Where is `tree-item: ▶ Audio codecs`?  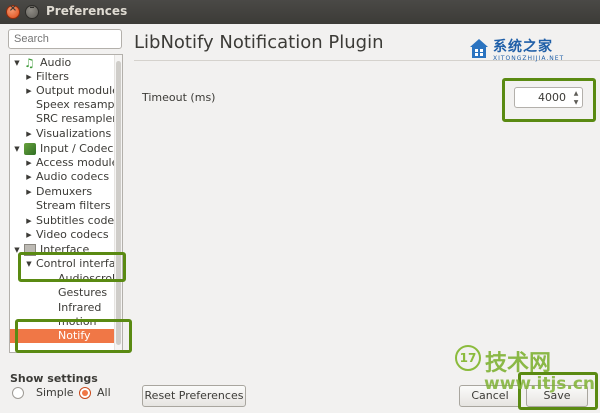
tree-item: ▶ Audio codecs is located at coordinates (62, 177).